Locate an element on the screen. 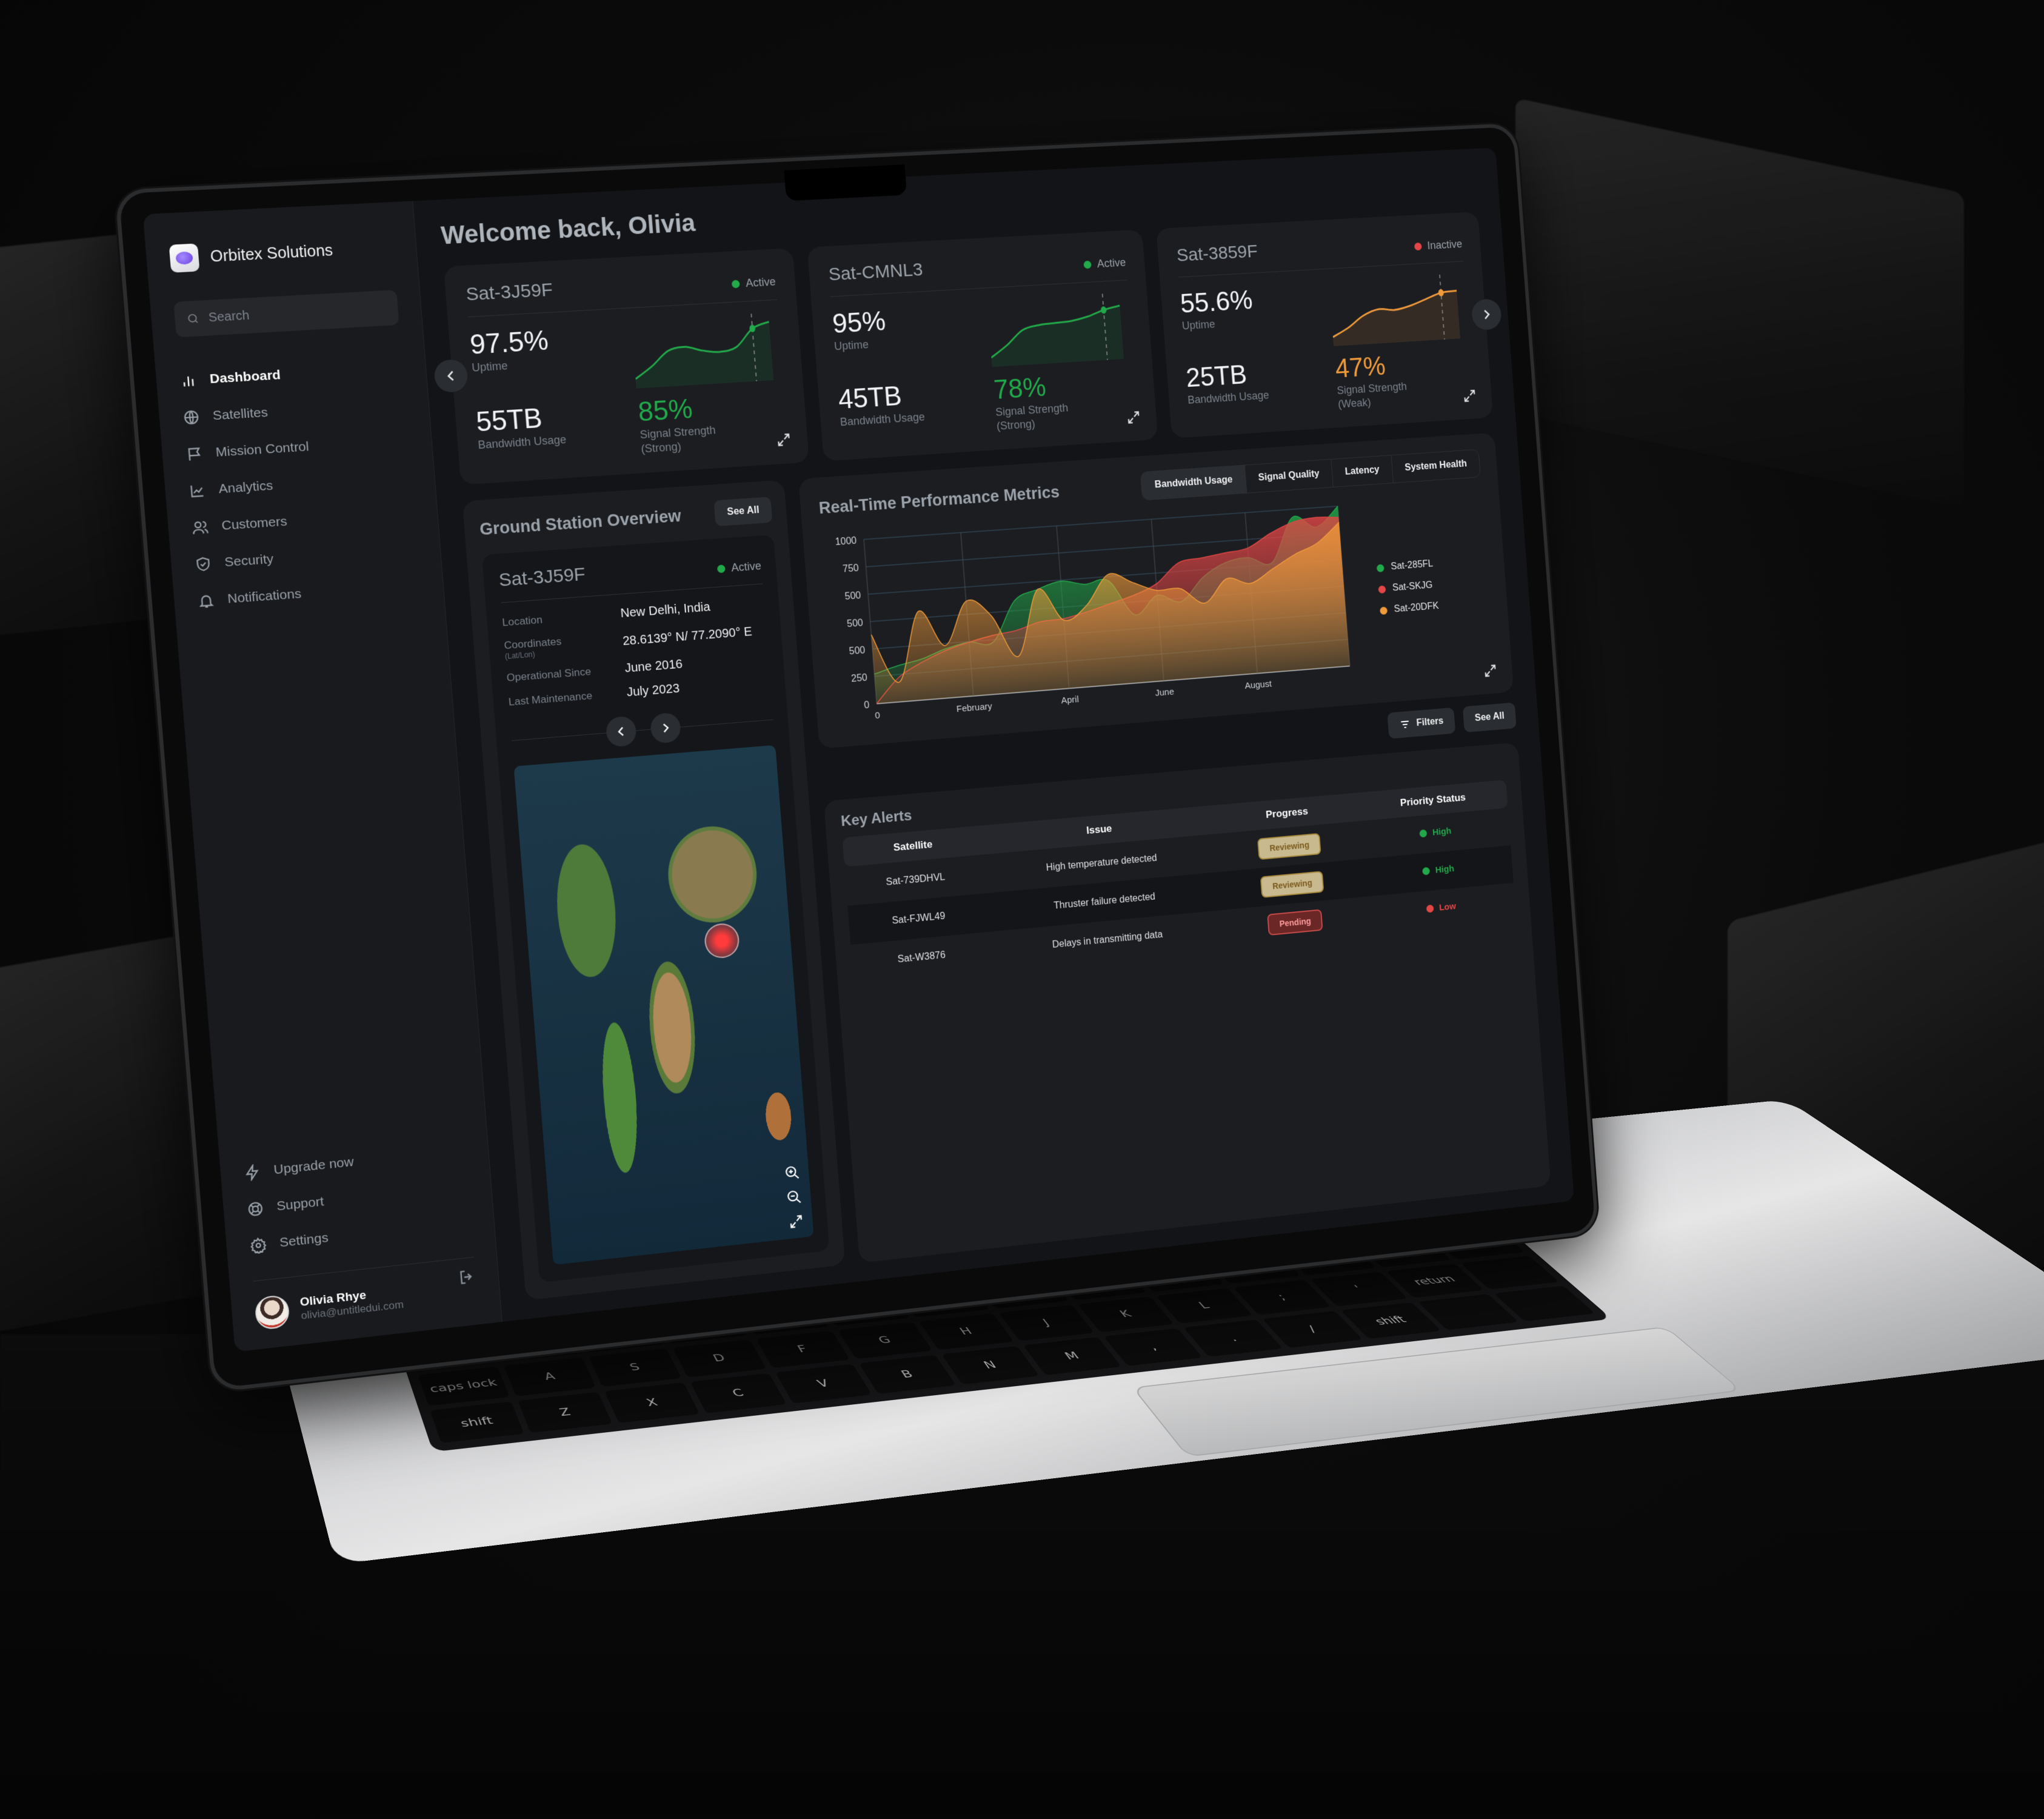 The width and height of the screenshot is (2044, 1819). ground-station-title: Ground Station Overview is located at coordinates (581, 522).